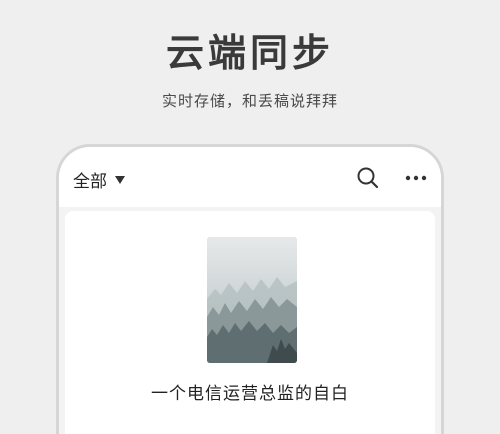 Image resolution: width=500 pixels, height=434 pixels. What do you see at coordinates (250, 177) in the screenshot?
I see `app-bar: 全部` at bounding box center [250, 177].